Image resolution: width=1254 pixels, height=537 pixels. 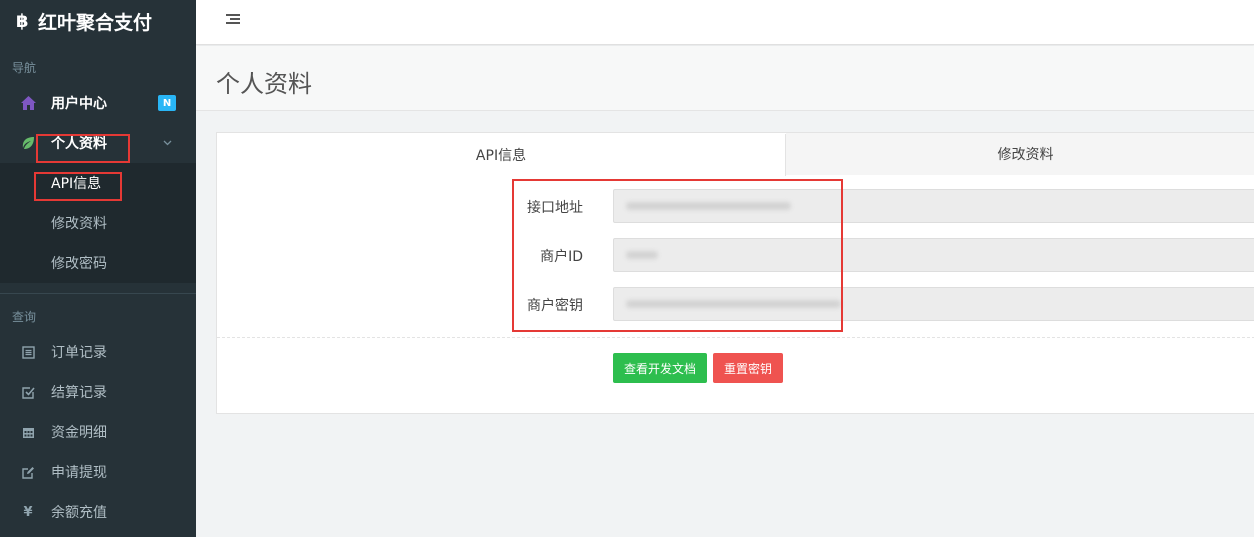 What do you see at coordinates (79, 393) in the screenshot?
I see `sidebar-item-label: 结算记录` at bounding box center [79, 393].